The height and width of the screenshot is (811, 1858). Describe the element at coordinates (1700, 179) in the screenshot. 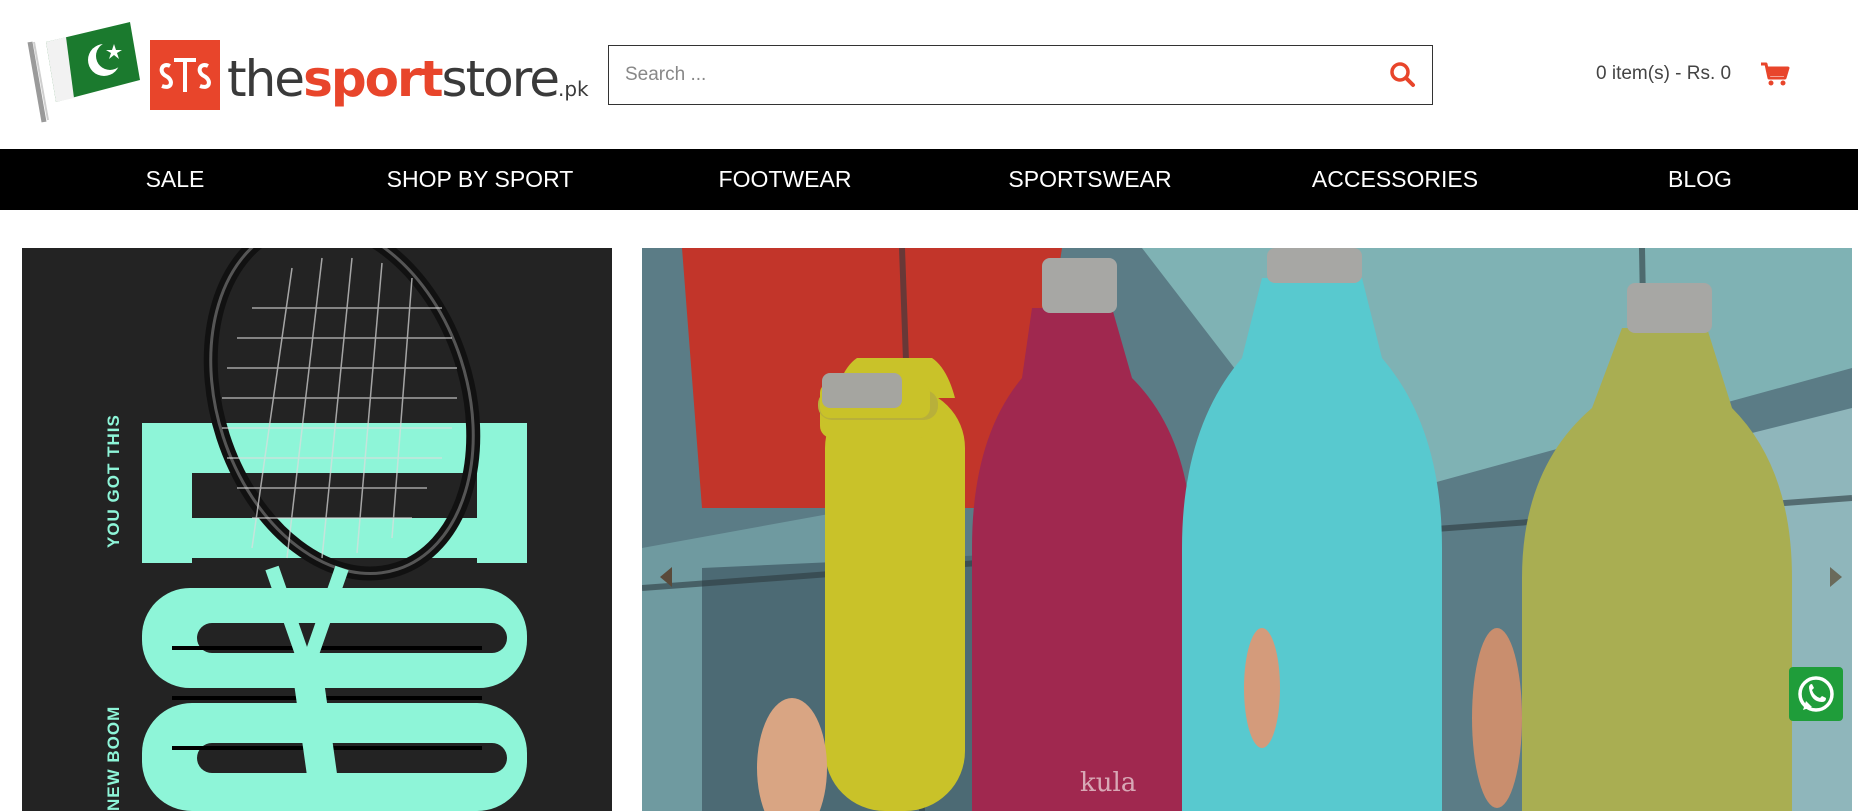

I see `nav-item-blog: BLOG` at that location.